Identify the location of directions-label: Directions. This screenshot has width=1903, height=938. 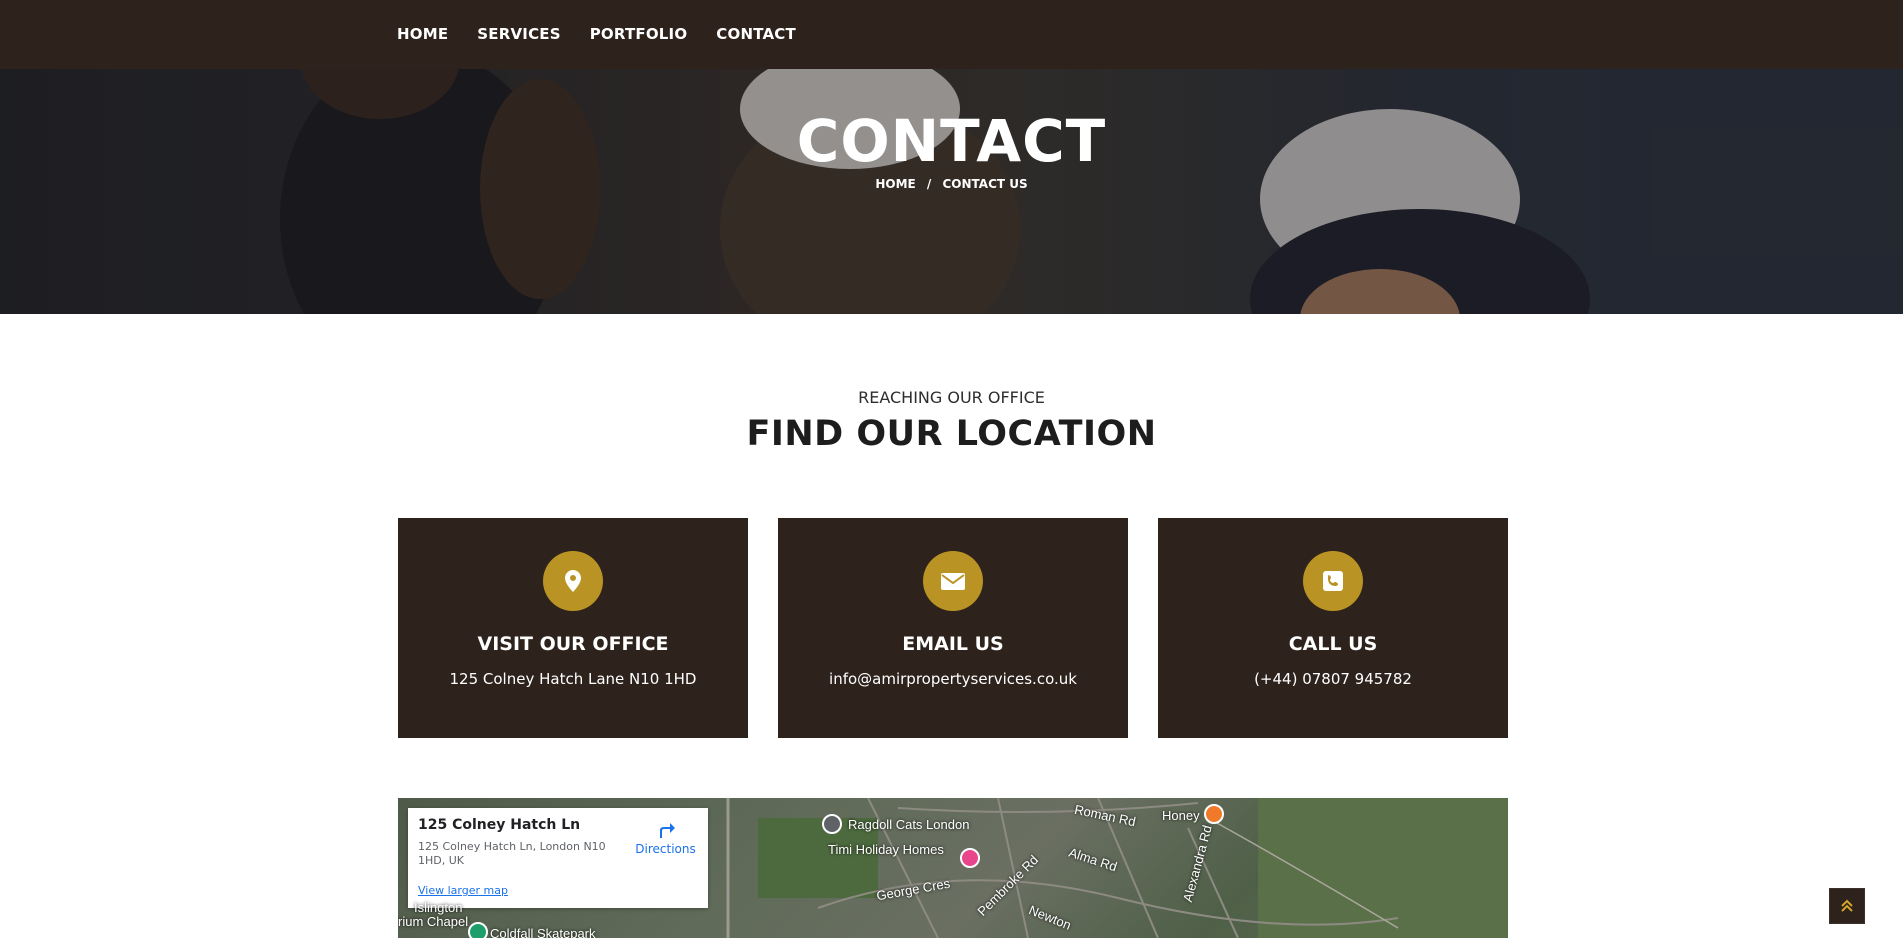
(665, 849).